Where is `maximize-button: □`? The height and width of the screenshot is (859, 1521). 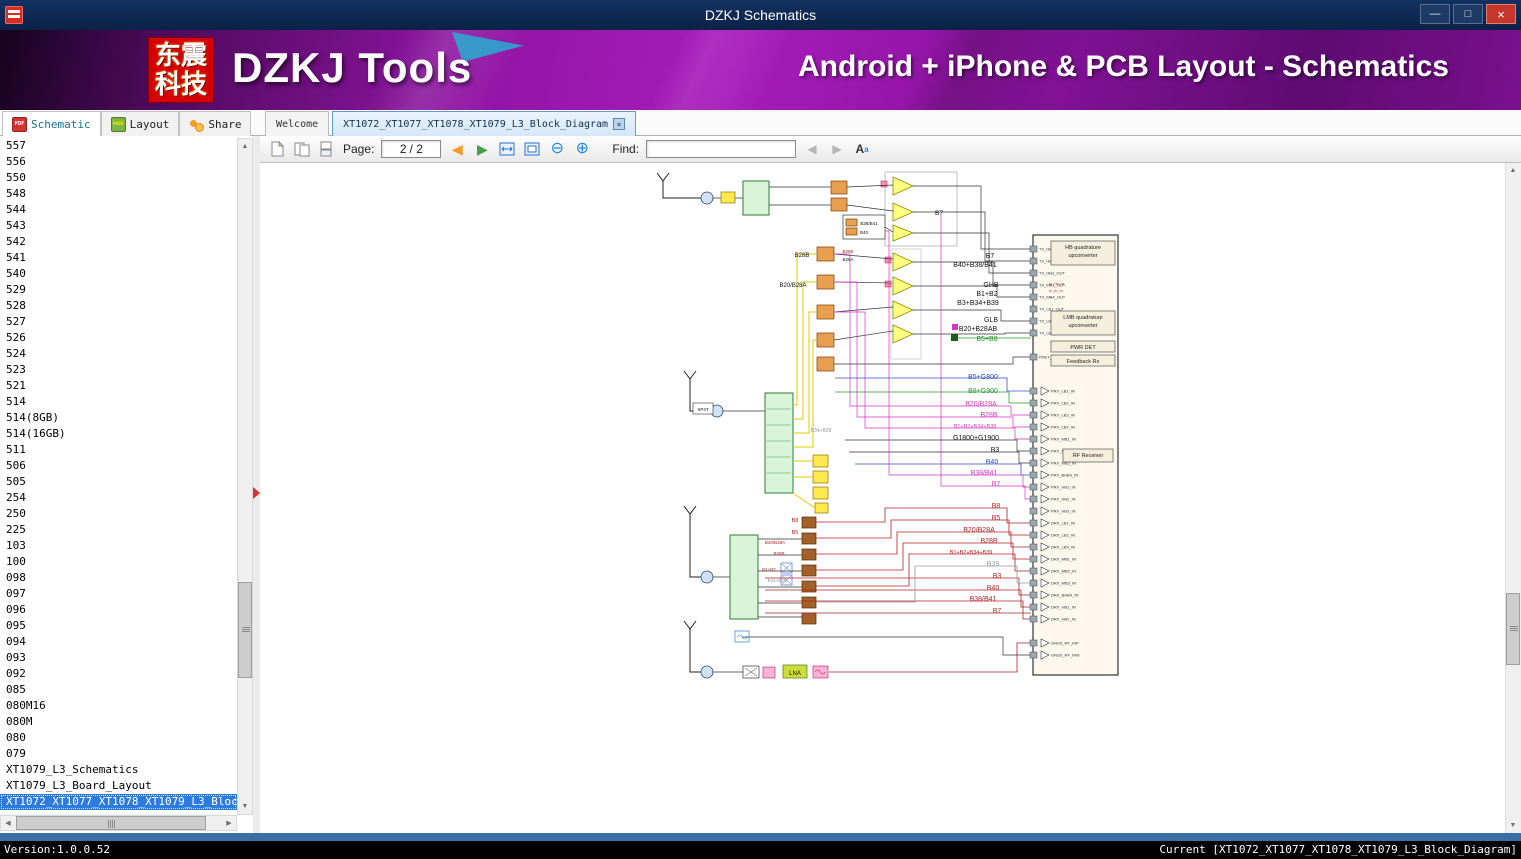
maximize-button: □ is located at coordinates (1468, 14).